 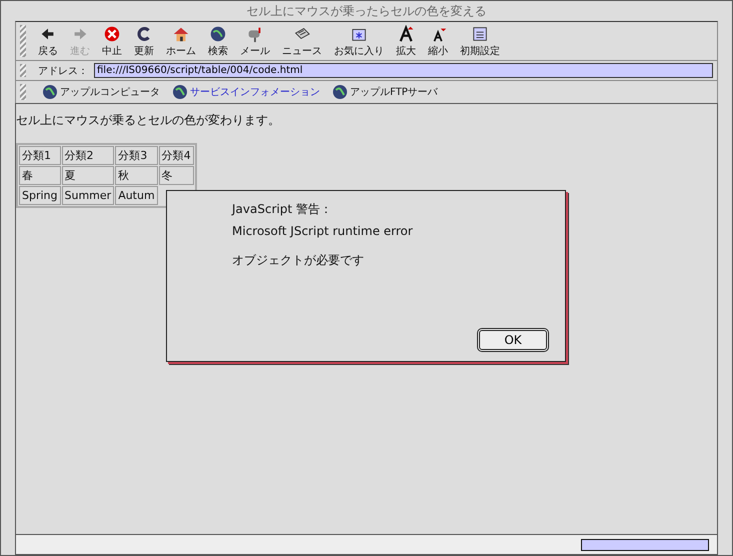 I want to click on toolbar-button: 検索, so click(x=218, y=41).